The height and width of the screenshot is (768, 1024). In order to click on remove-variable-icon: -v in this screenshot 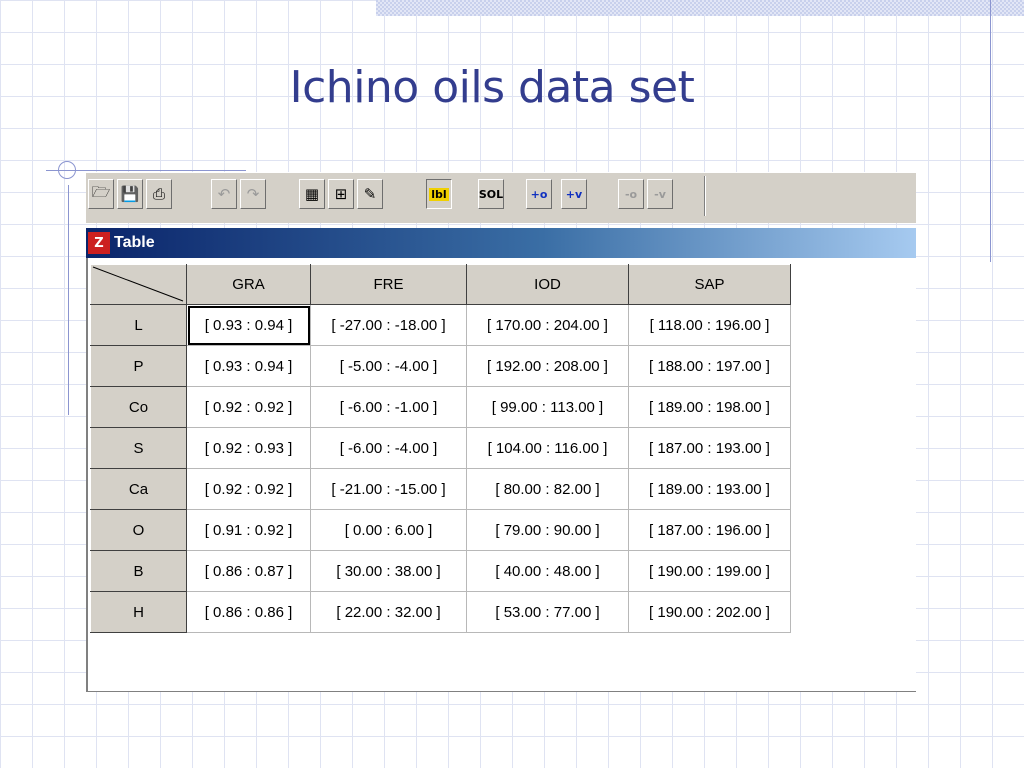, I will do `click(660, 194)`.